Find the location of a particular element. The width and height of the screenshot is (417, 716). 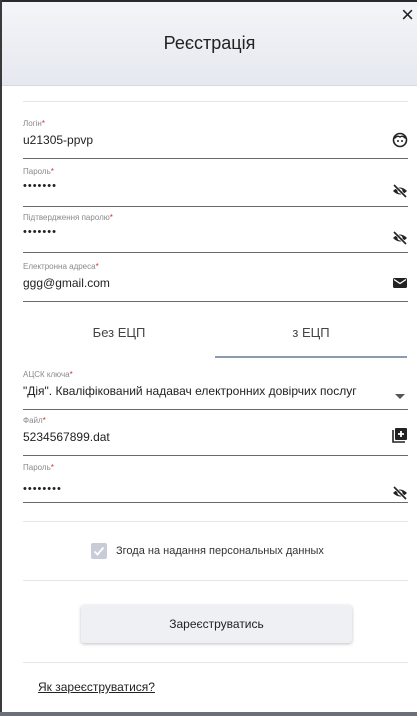

dropdown-arrow-icon is located at coordinates (400, 396).